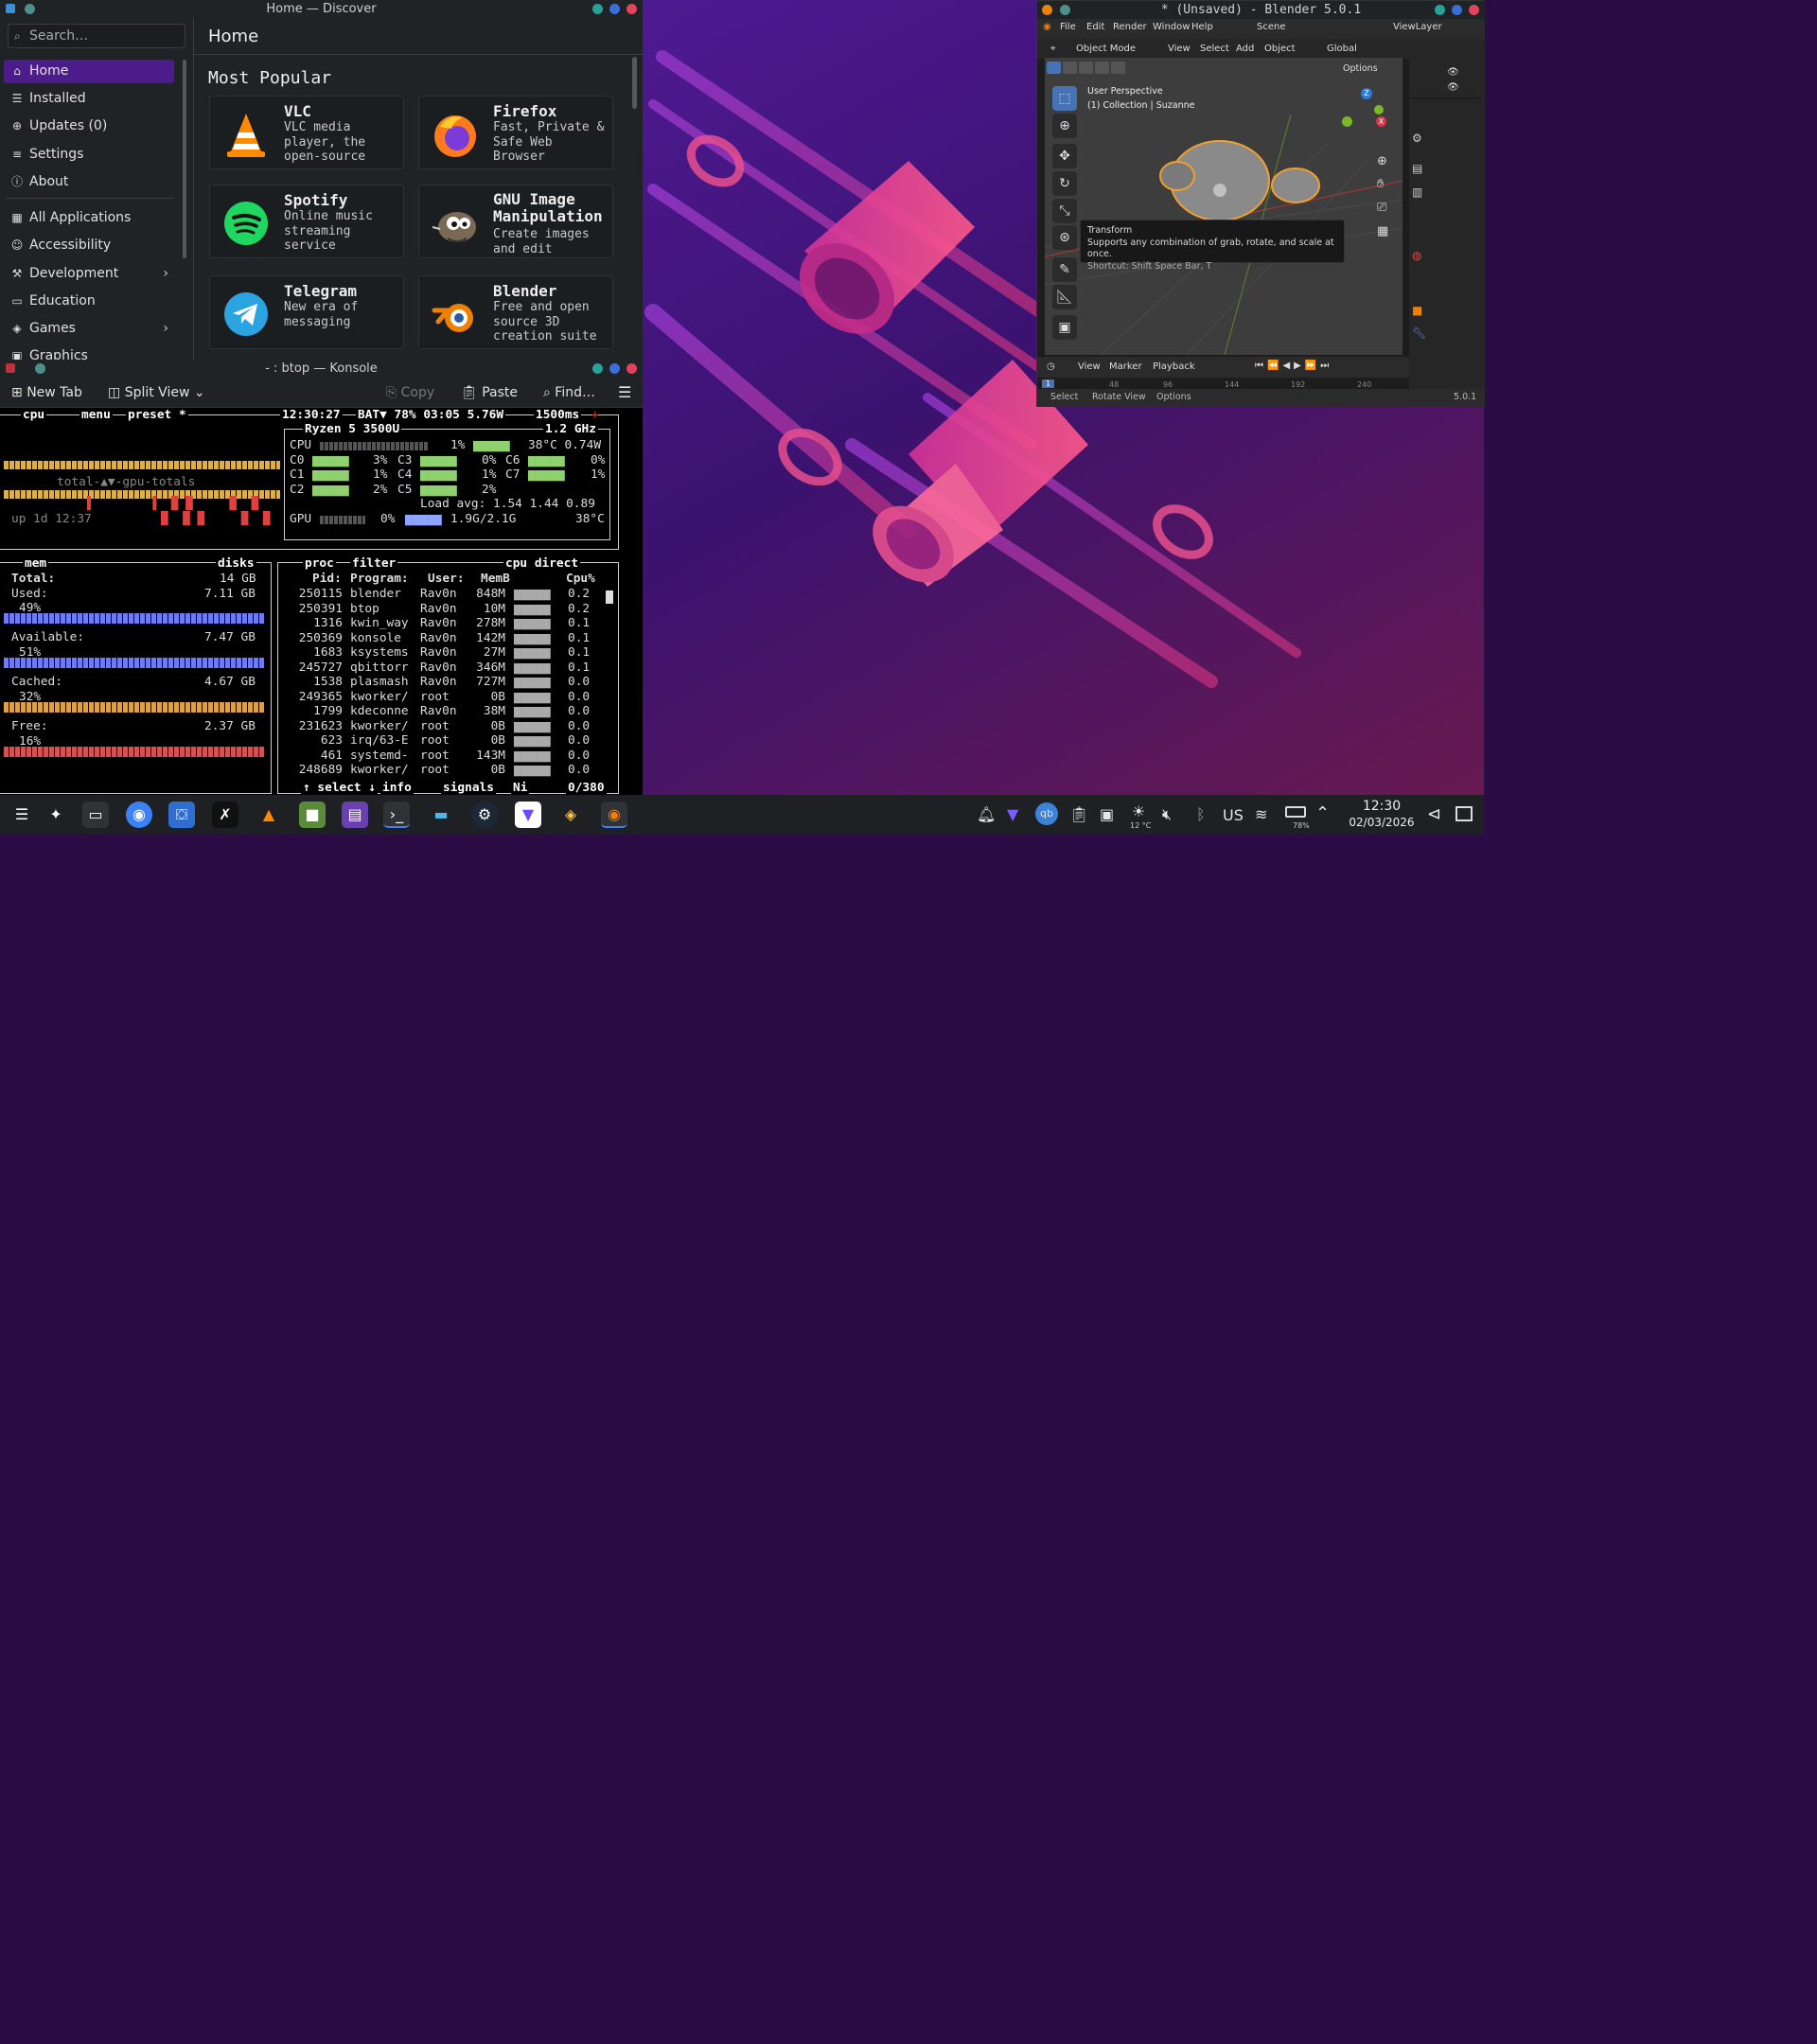  I want to click on main-scrollbar, so click(635, 83).